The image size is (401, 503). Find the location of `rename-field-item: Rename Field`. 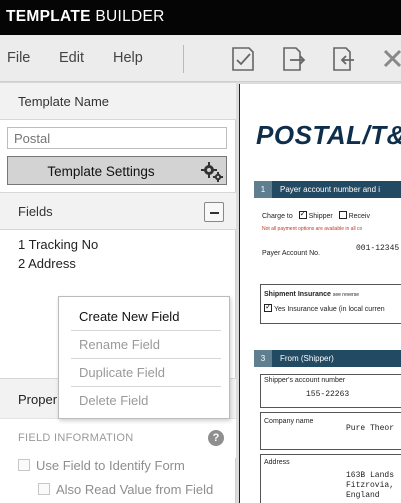

rename-field-item: Rename Field is located at coordinates (144, 343).